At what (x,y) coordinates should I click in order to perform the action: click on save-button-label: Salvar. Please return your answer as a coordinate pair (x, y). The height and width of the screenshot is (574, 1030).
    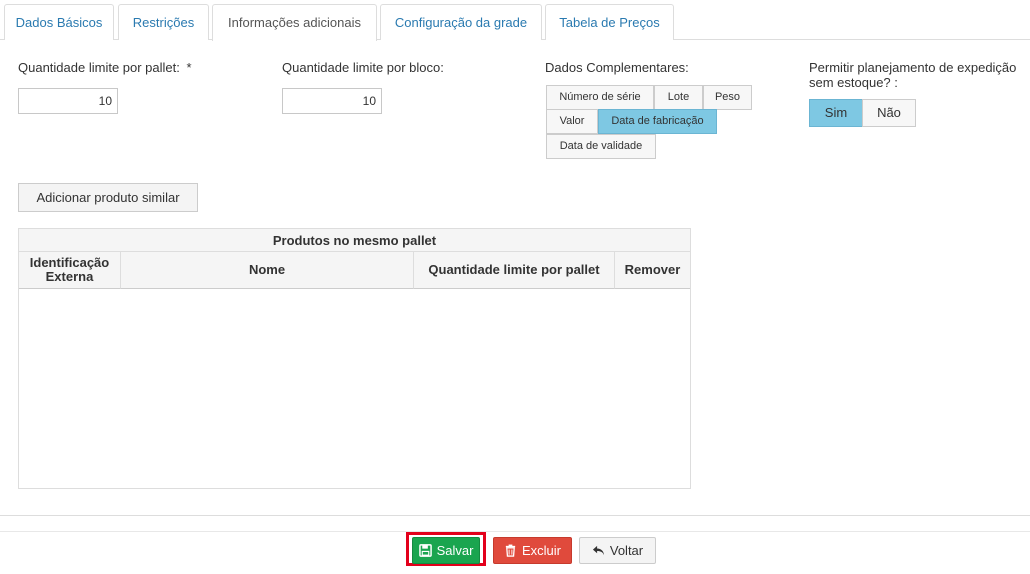
    Looking at the image, I should click on (455, 550).